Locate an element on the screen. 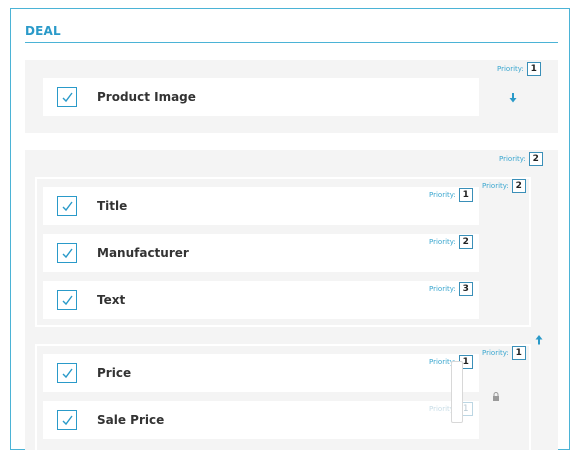 The image size is (580, 464). group-2-priority: Priority: 2 is located at coordinates (521, 159).